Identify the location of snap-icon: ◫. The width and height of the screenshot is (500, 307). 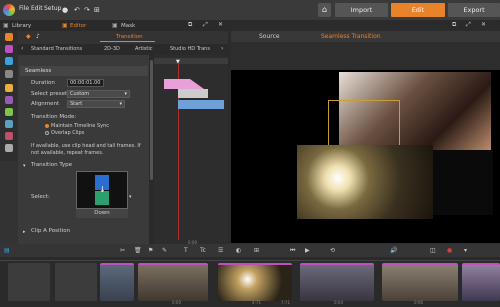
(433, 250).